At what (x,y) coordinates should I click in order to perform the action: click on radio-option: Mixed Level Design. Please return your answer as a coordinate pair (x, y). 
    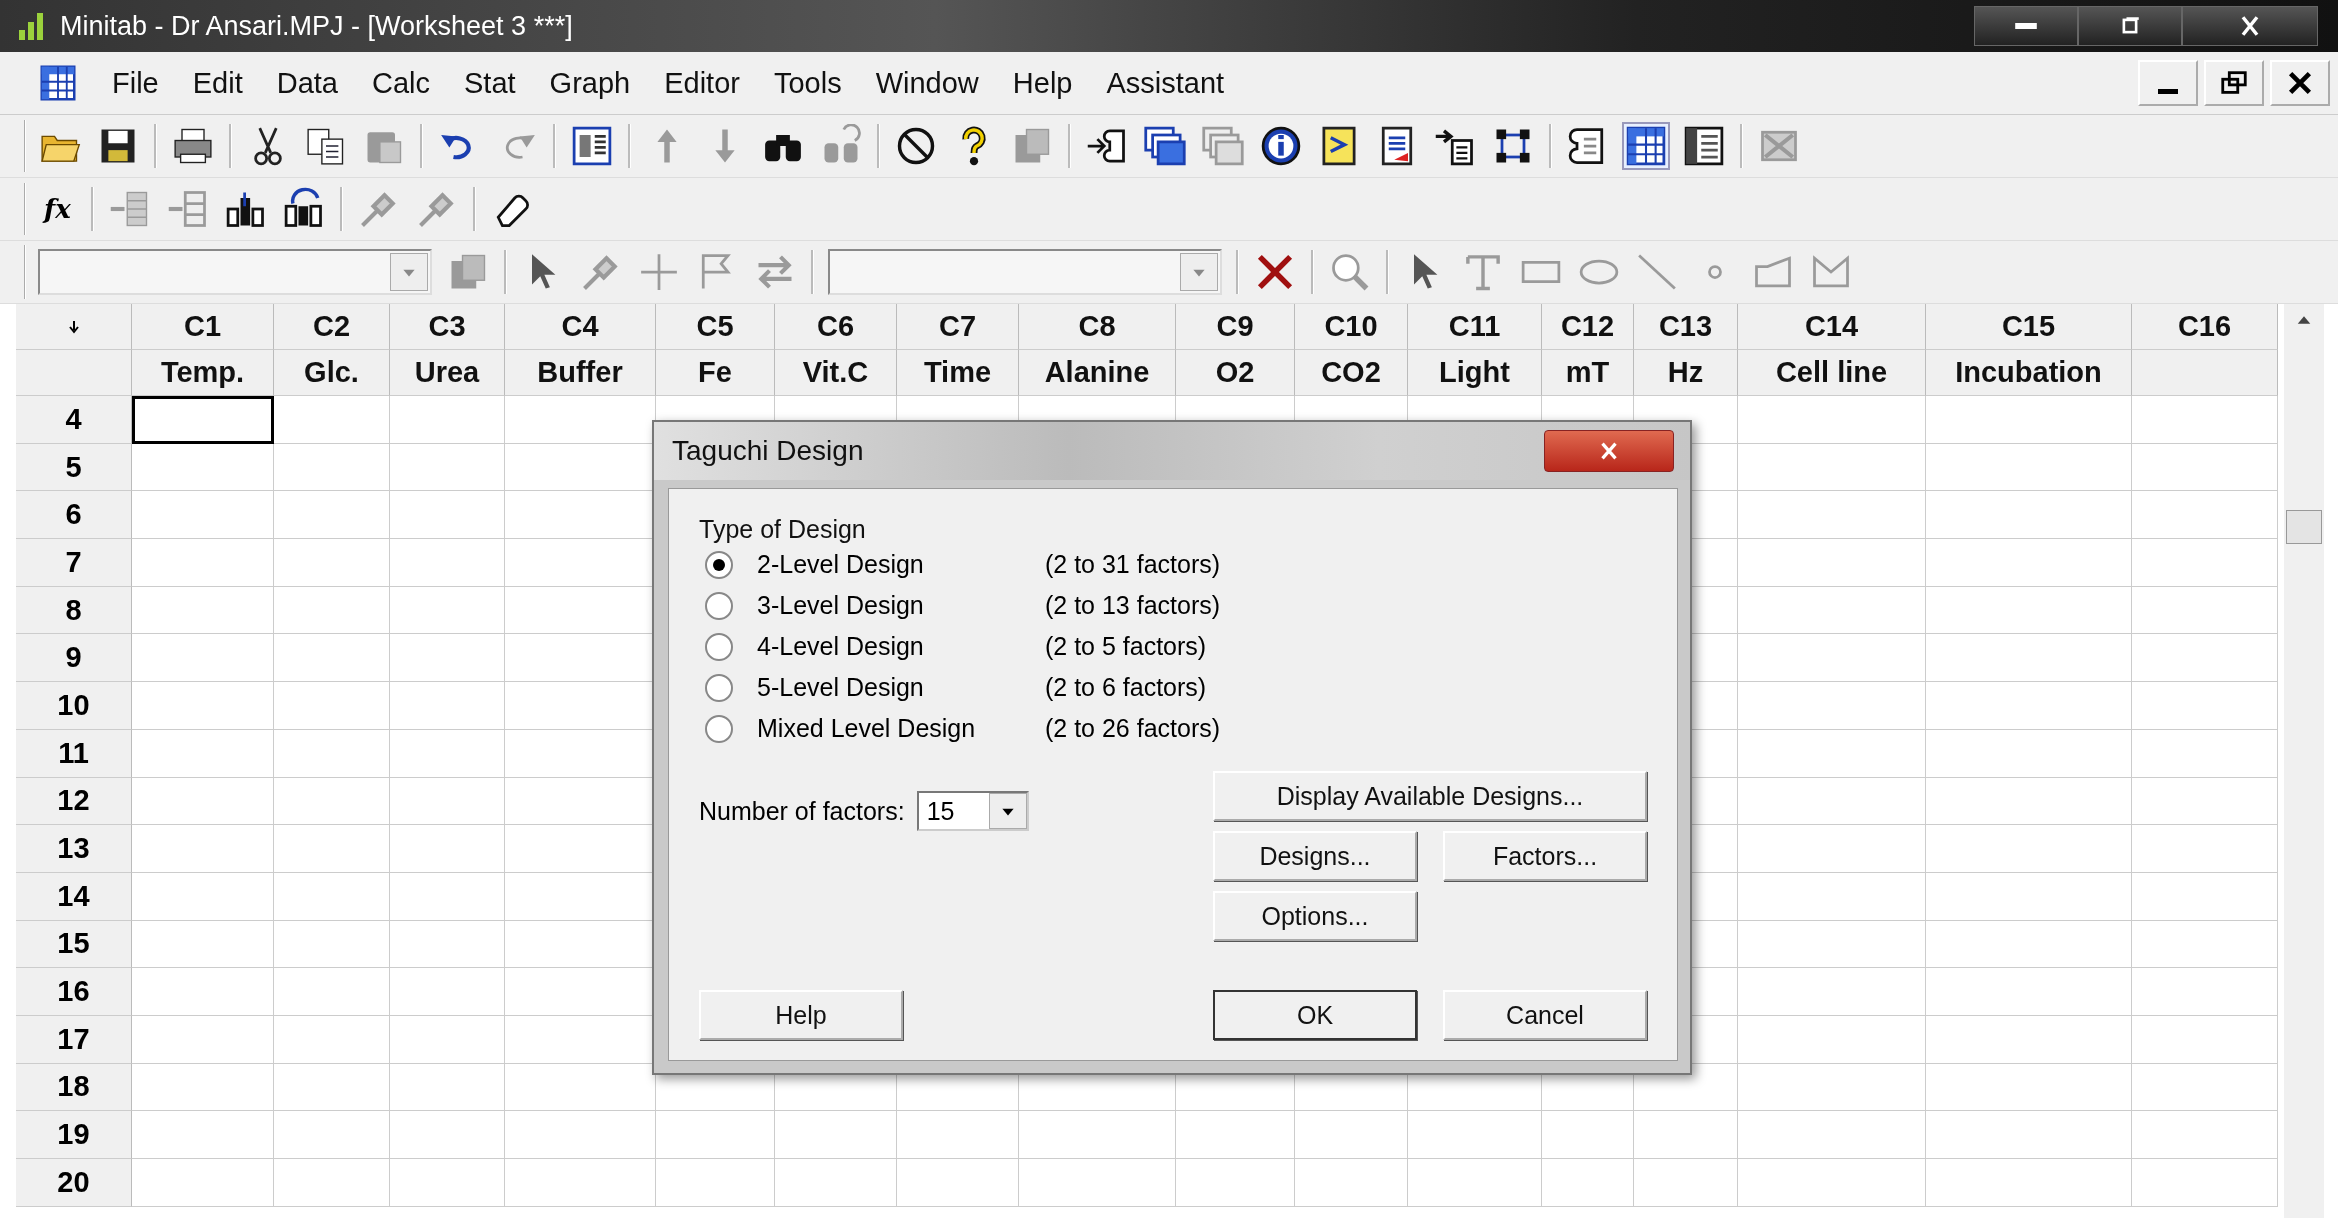
    Looking at the image, I should click on (875, 728).